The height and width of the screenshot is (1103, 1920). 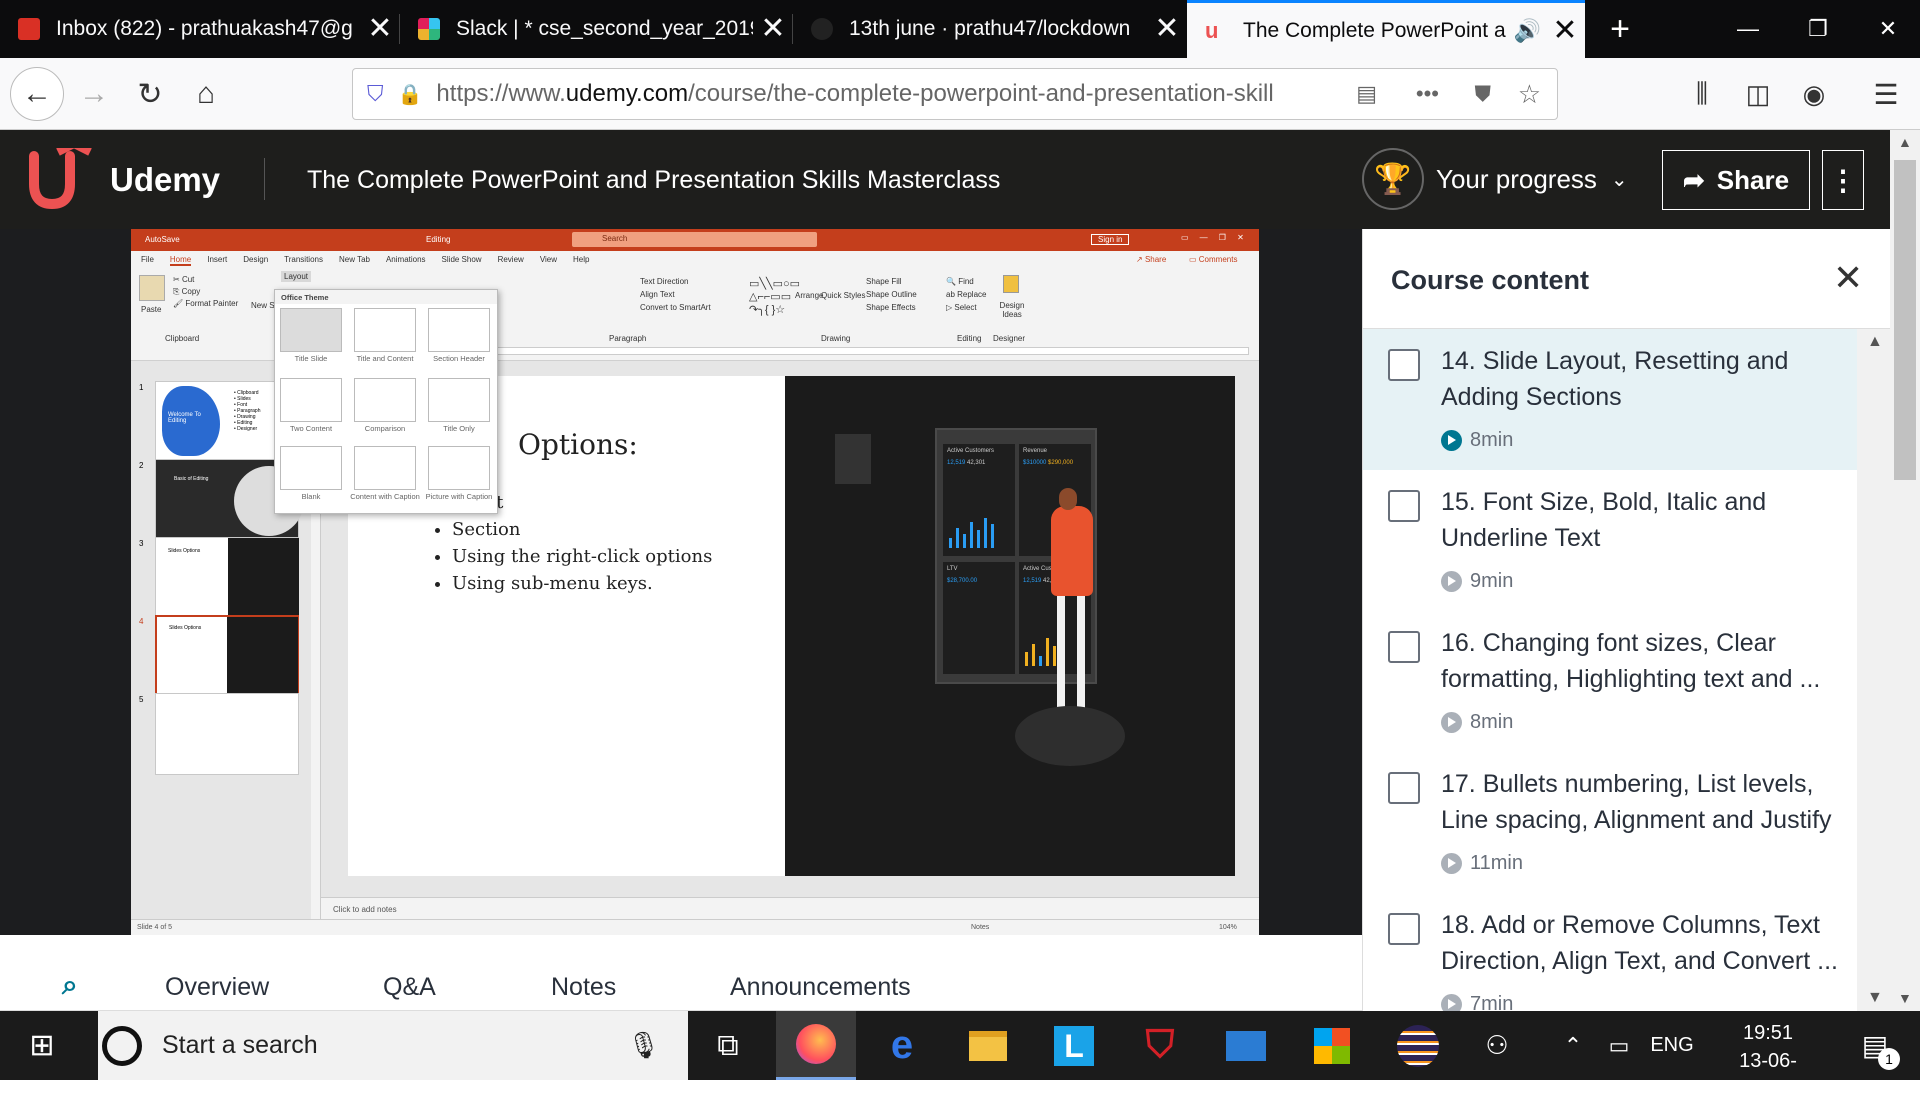 I want to click on windows-start-icon: ⊞, so click(x=42, y=1045).